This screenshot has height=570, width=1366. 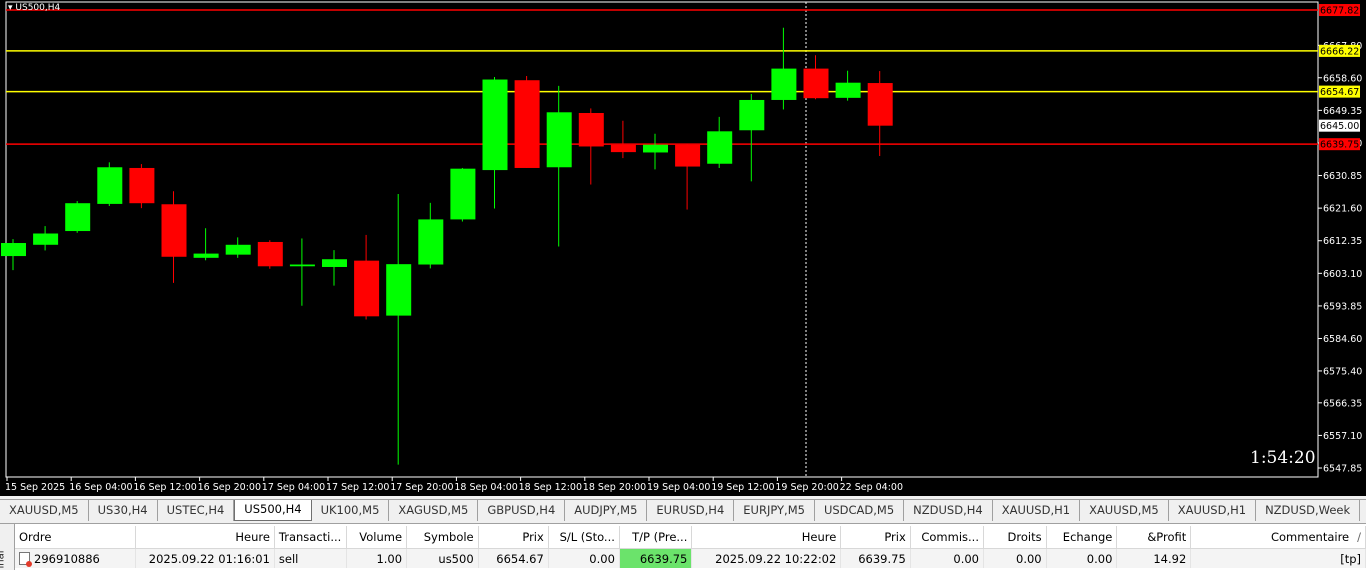 What do you see at coordinates (1342, 403) in the screenshot?
I see `y-tick-label: 6566.35` at bounding box center [1342, 403].